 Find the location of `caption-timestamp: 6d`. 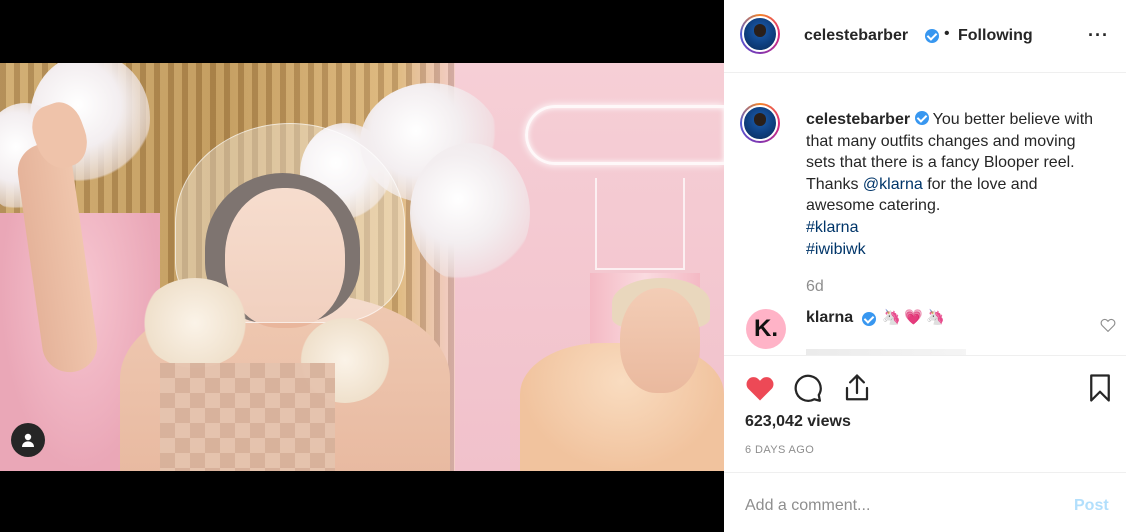

caption-timestamp: 6d is located at coordinates (815, 287).